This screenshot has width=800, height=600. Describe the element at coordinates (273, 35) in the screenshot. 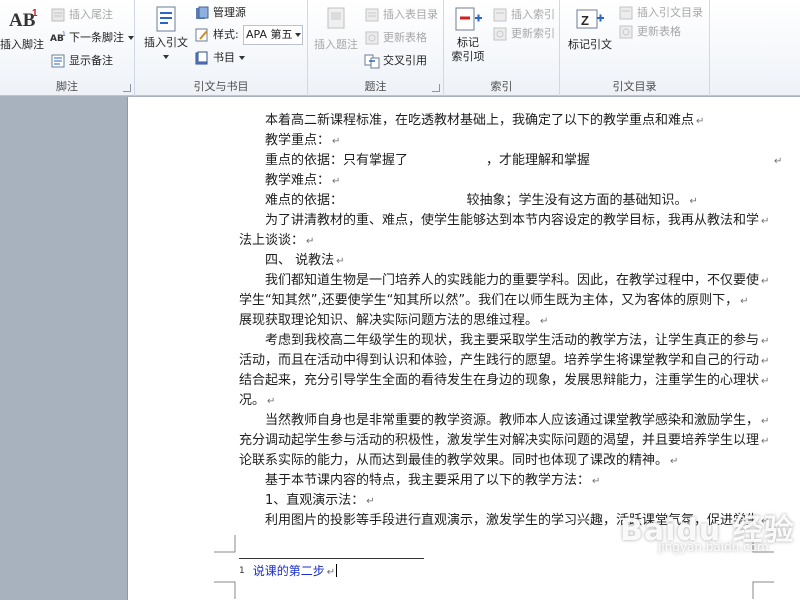

I see `style-dropdown: APA 第五` at that location.